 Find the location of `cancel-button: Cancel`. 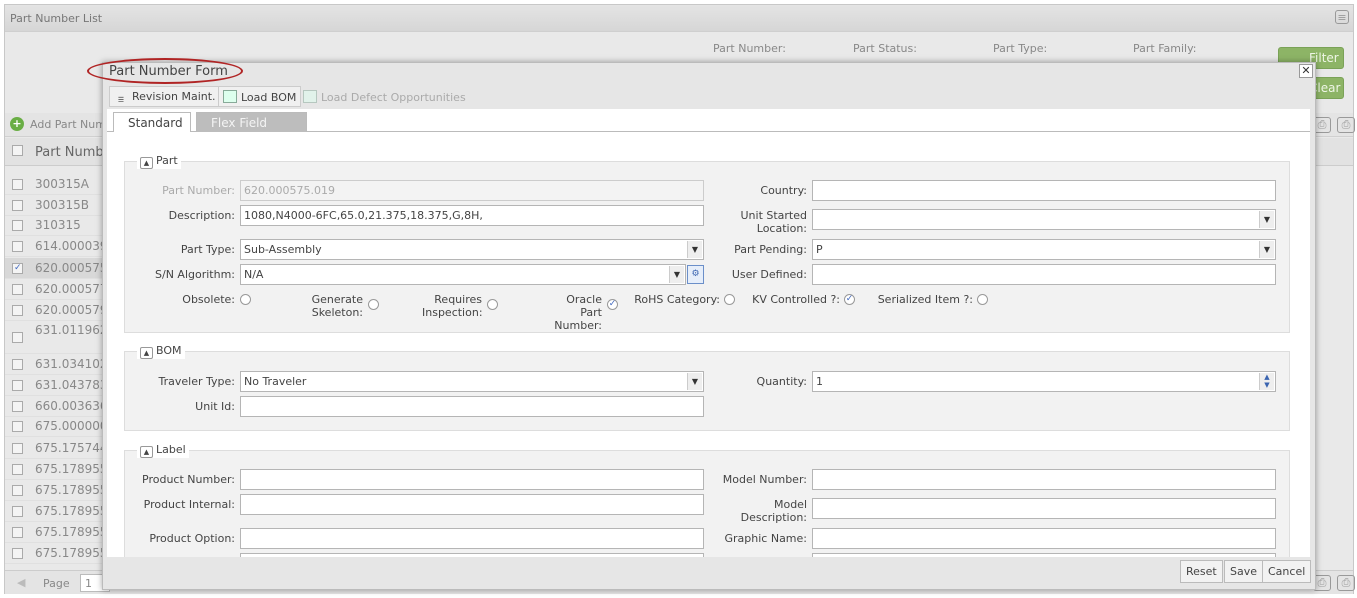

cancel-button: Cancel is located at coordinates (1287, 571).